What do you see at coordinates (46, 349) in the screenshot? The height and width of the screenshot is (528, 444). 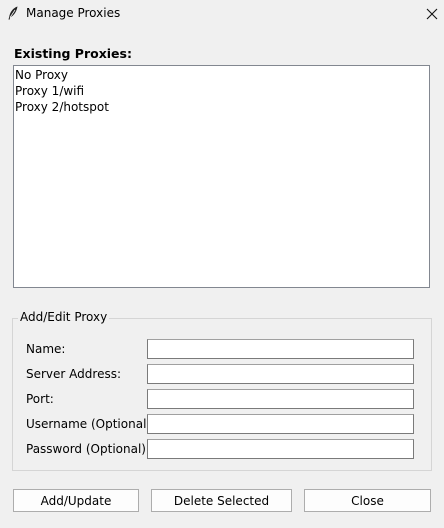 I see `name-label: Name:` at bounding box center [46, 349].